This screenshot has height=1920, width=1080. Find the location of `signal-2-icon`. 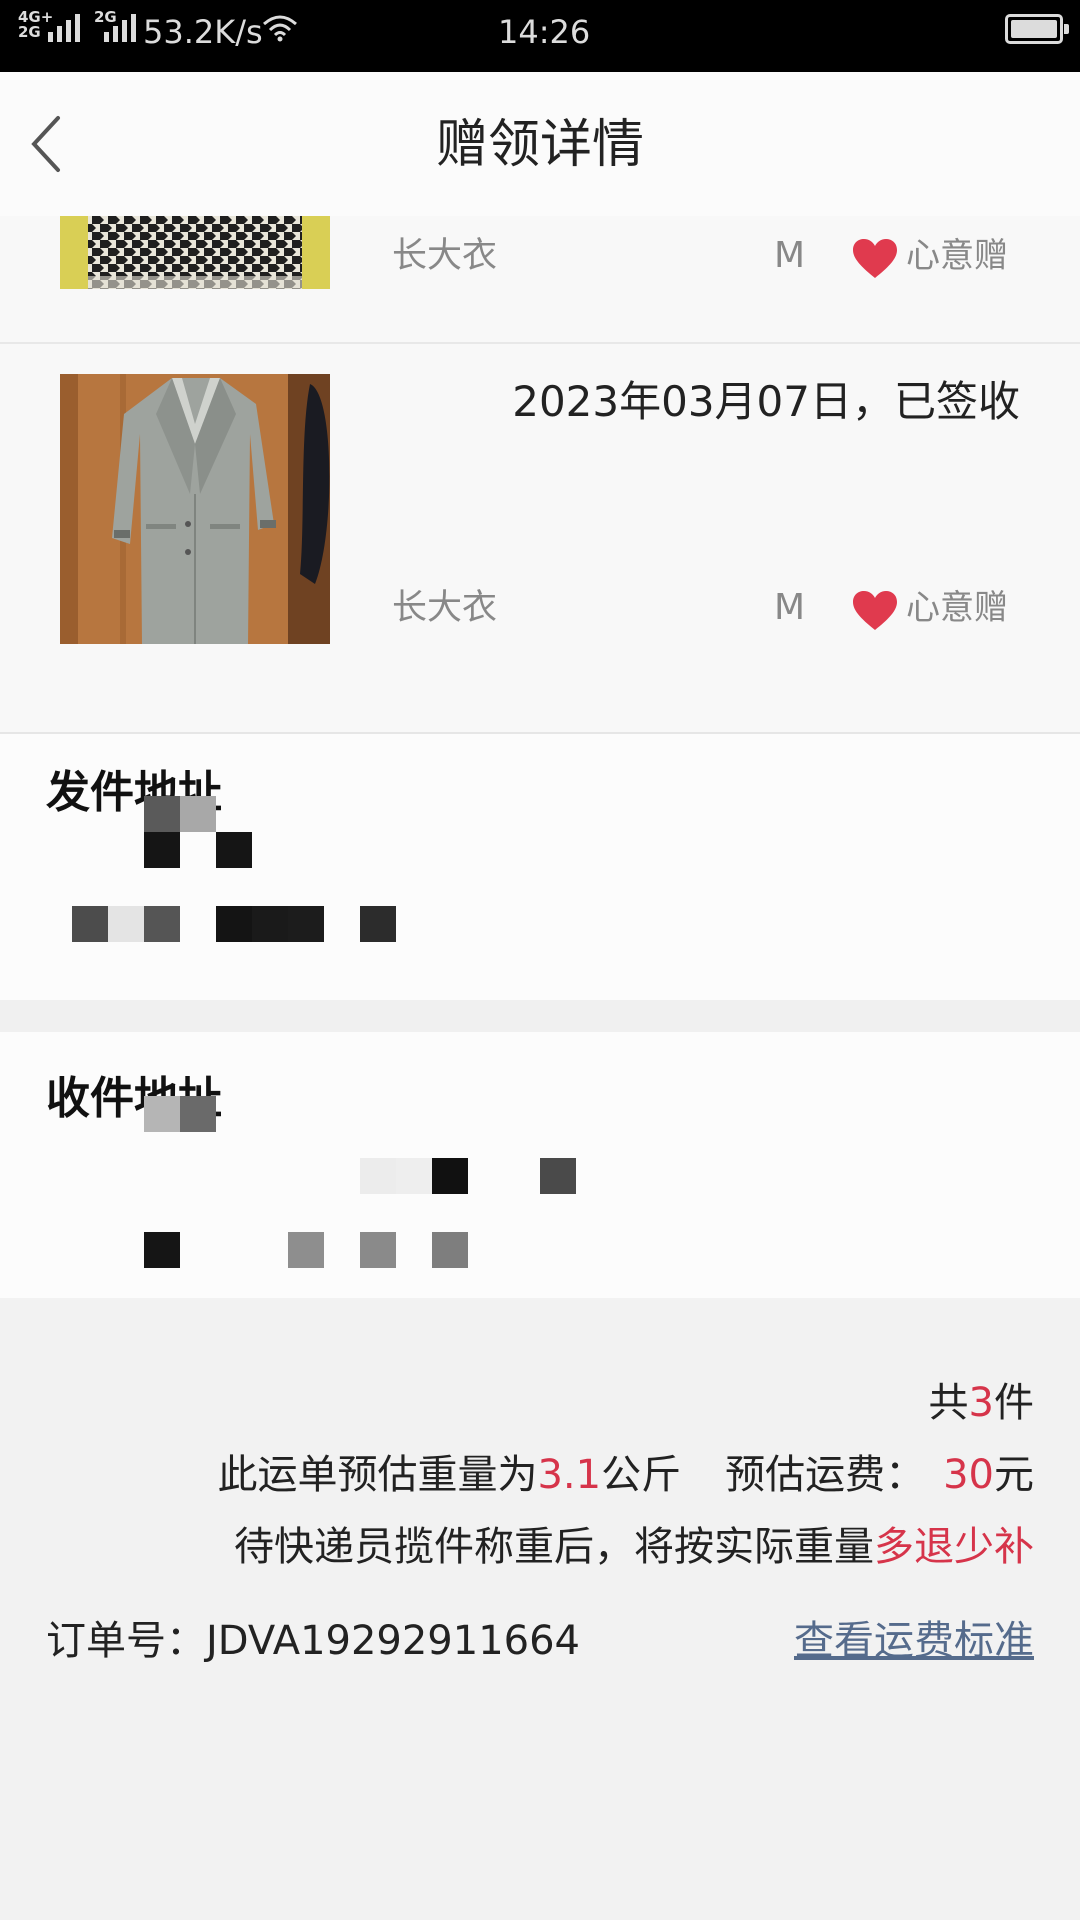

signal-2-icon is located at coordinates (120, 28).